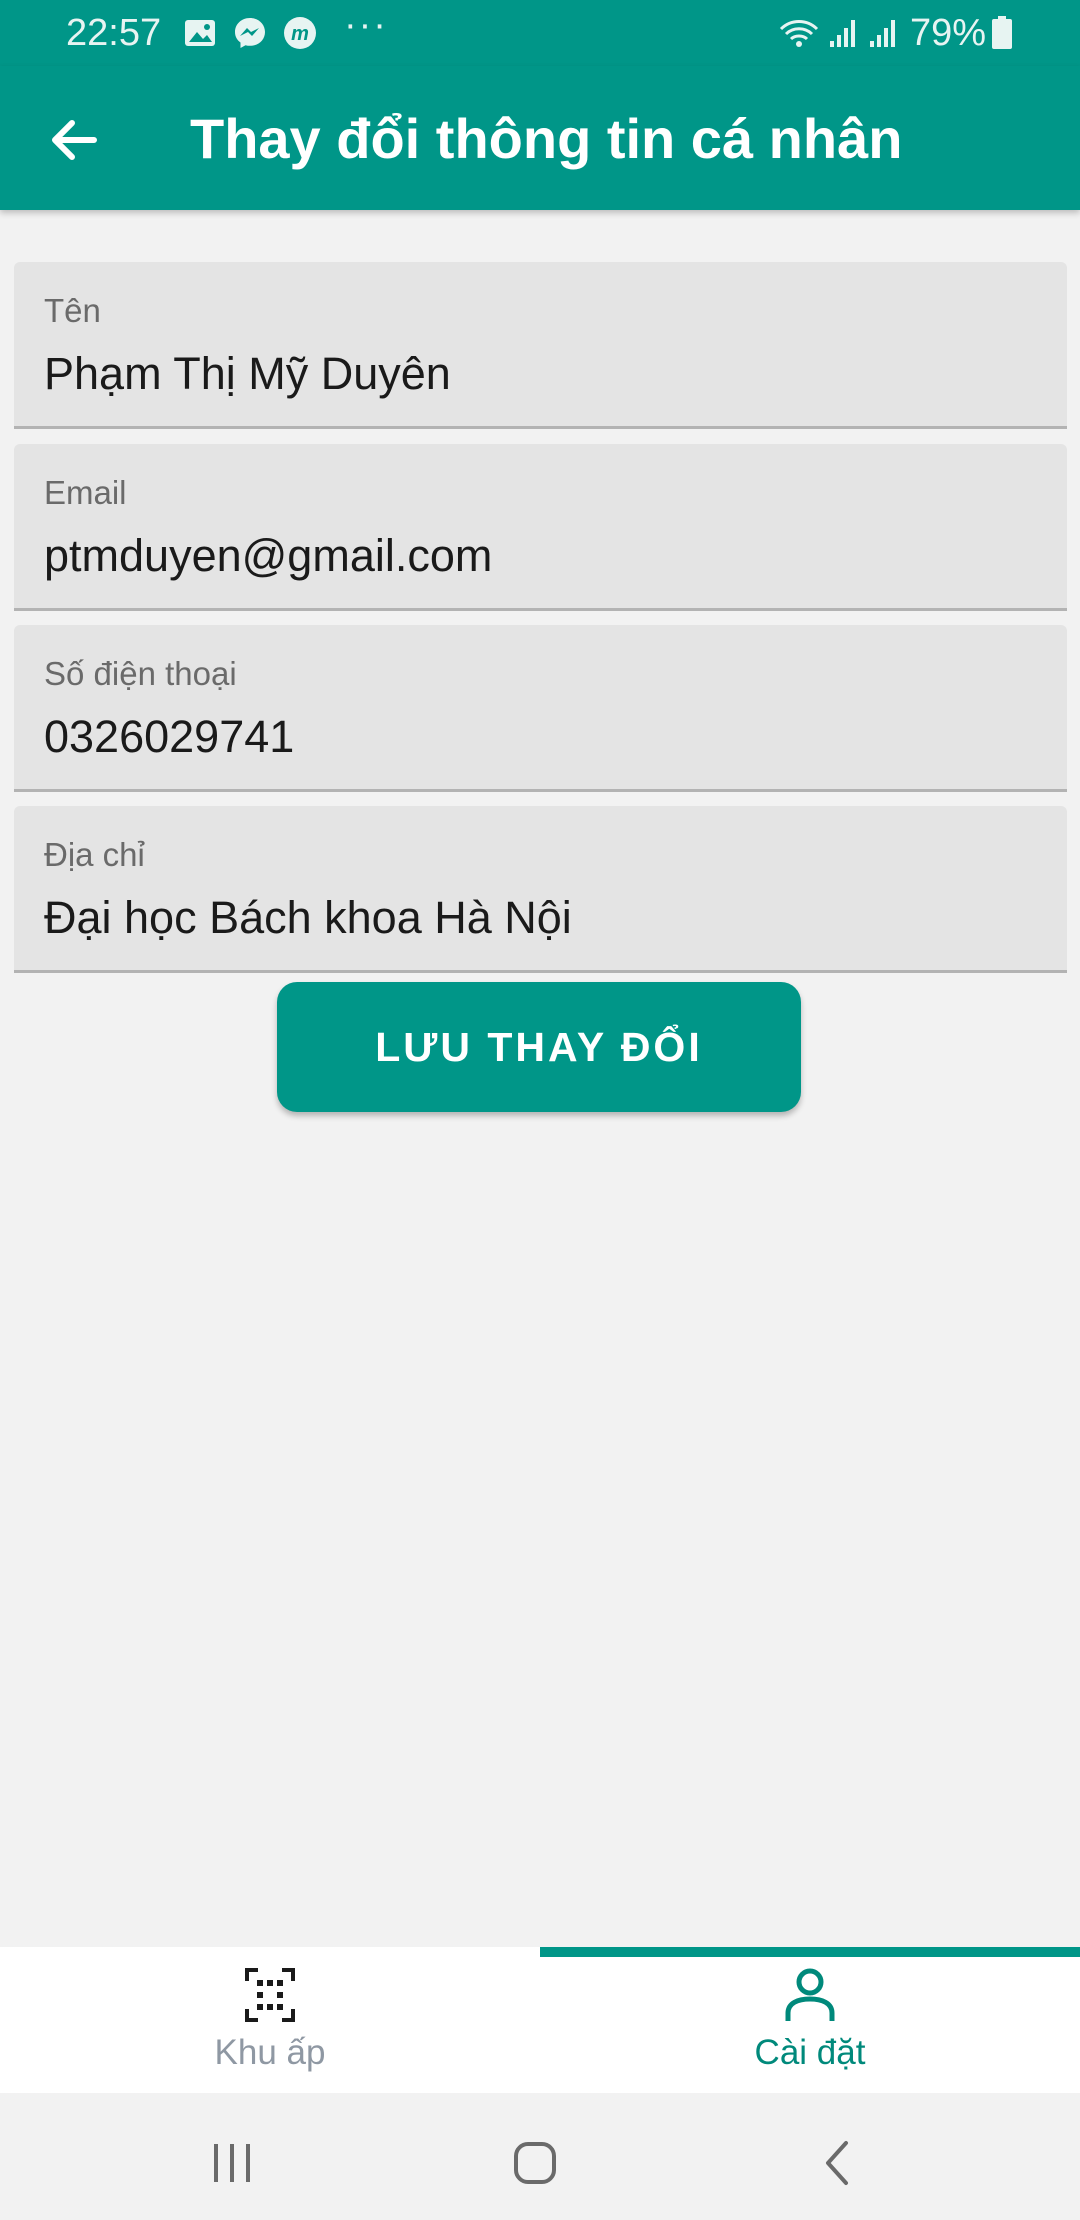 The height and width of the screenshot is (2220, 1080). What do you see at coordinates (1002, 32) in the screenshot?
I see `battery-icon` at bounding box center [1002, 32].